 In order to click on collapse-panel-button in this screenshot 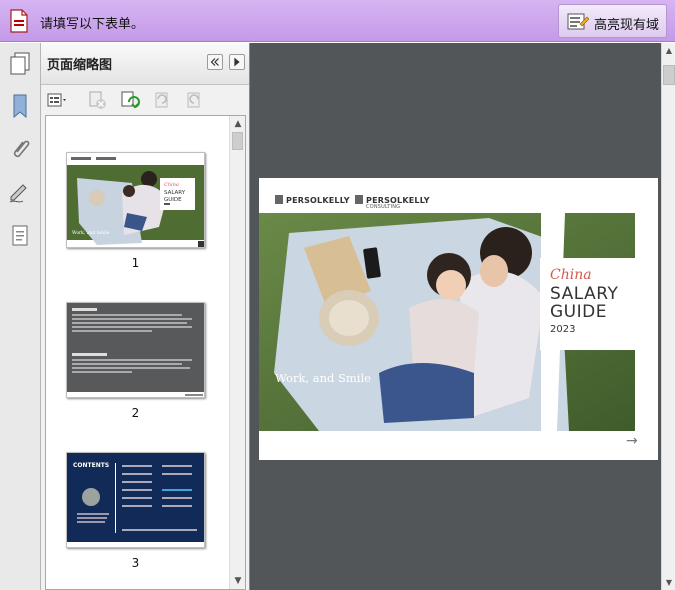, I will do `click(215, 62)`.